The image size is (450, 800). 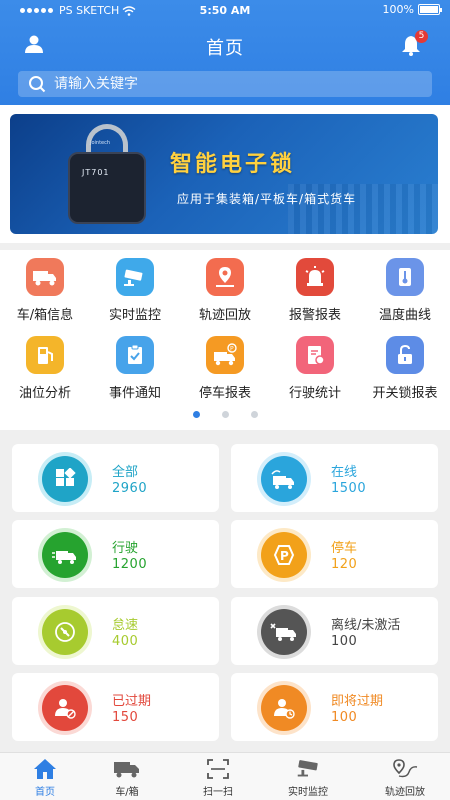 I want to click on battery-icon, so click(x=430, y=9).